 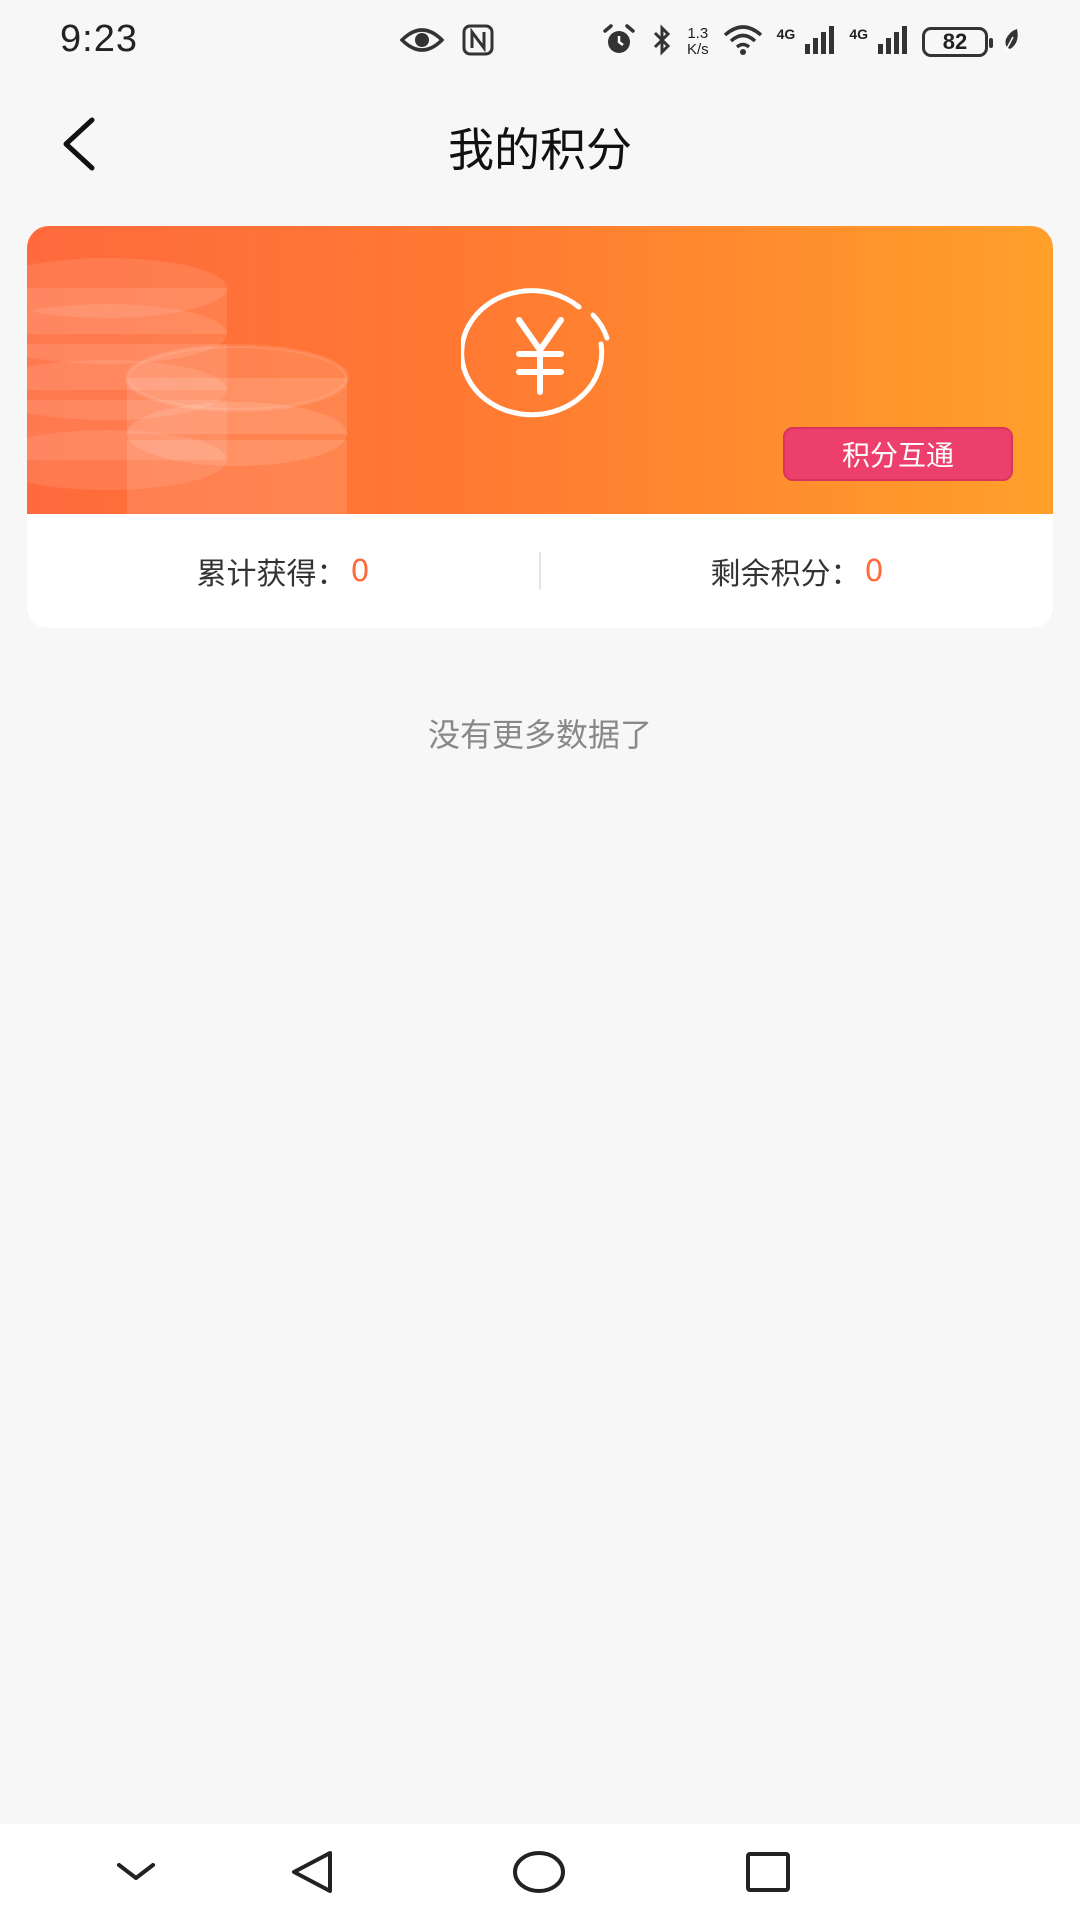 I want to click on nav-back-button, so click(x=312, y=1872).